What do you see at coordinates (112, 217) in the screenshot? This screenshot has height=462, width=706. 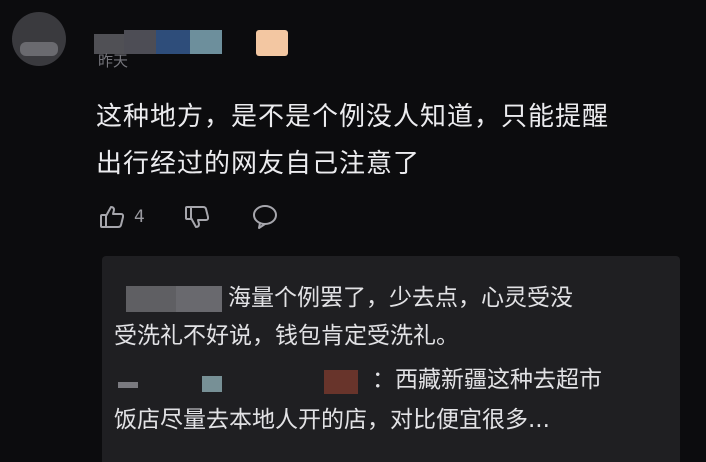 I see `thumbs-up-icon` at bounding box center [112, 217].